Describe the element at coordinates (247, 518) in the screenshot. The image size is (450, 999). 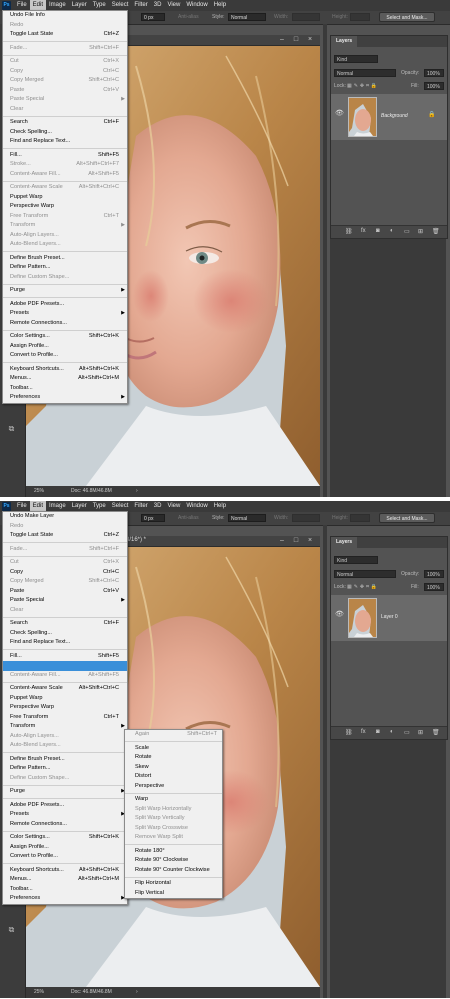
I see `style-select: Normal` at that location.